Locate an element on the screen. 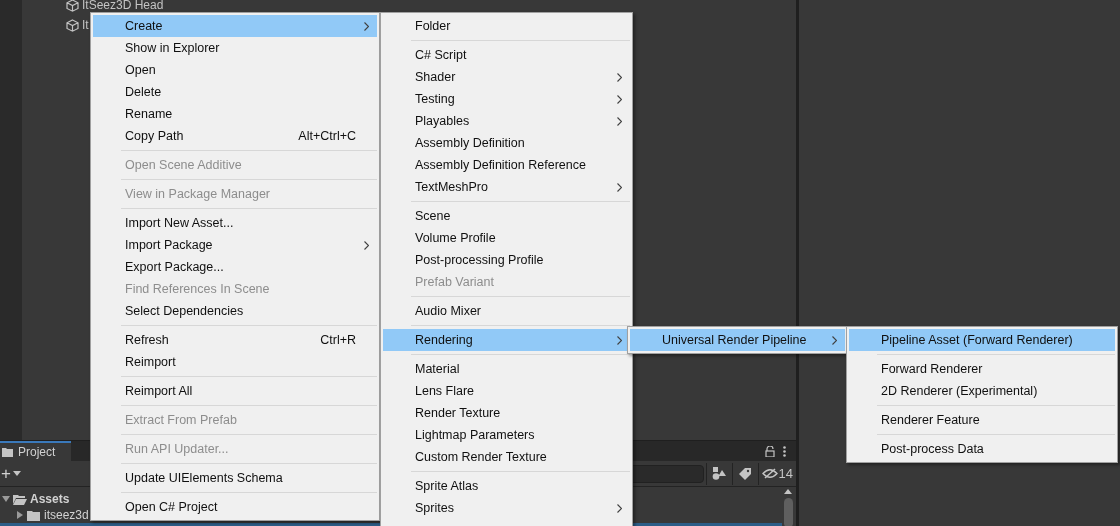 Image resolution: width=1120 pixels, height=526 pixels. menu-item: Open C# Project is located at coordinates (235, 507).